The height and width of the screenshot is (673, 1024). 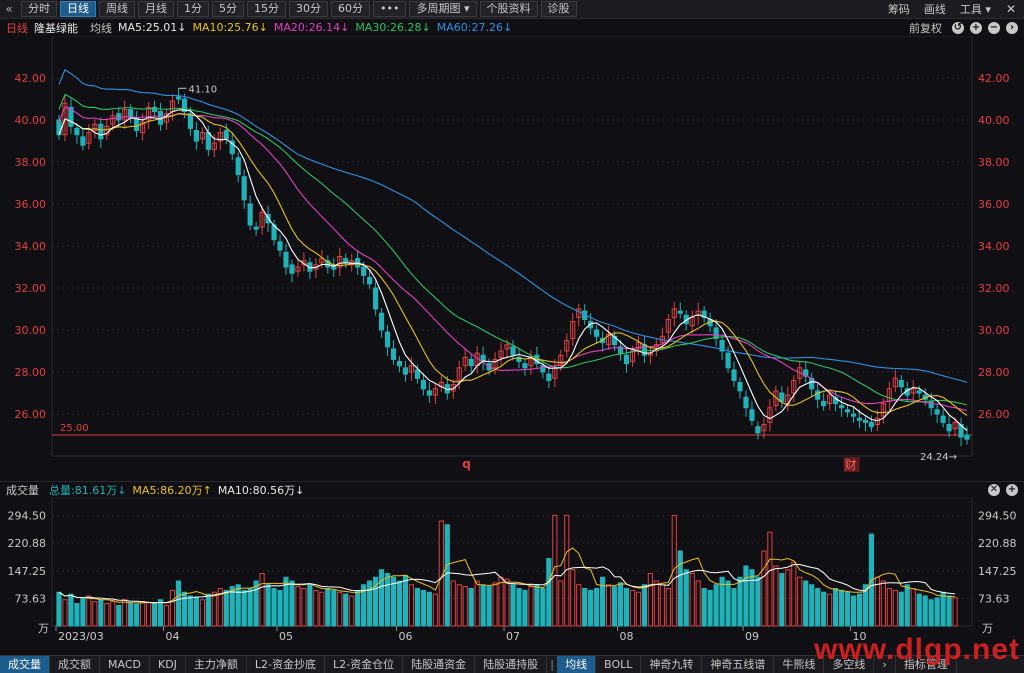 I want to click on indicator-tab-3: KDJ, so click(x=168, y=664).